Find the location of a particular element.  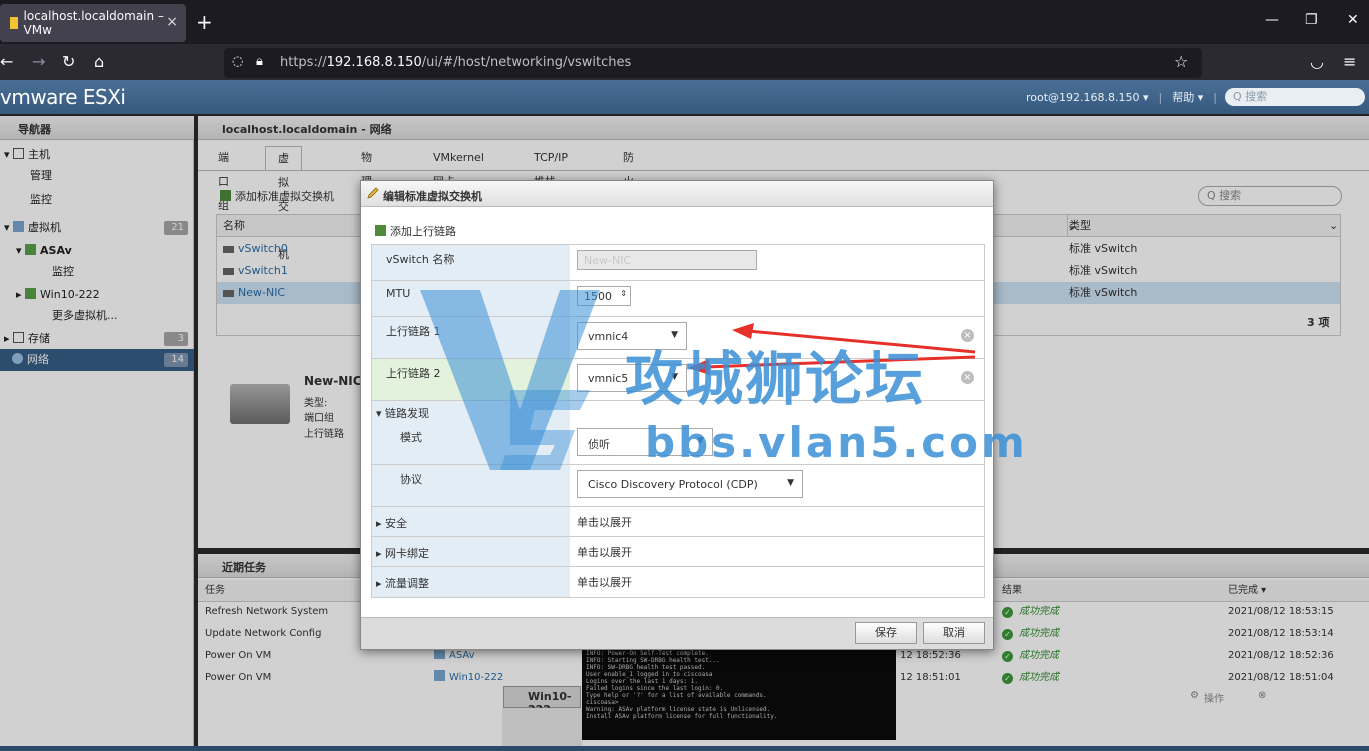

annotation-arrows is located at coordinates (832, 349).